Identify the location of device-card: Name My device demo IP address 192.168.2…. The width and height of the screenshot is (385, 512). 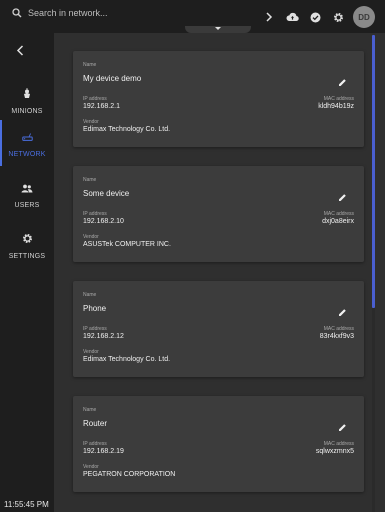
(218, 99).